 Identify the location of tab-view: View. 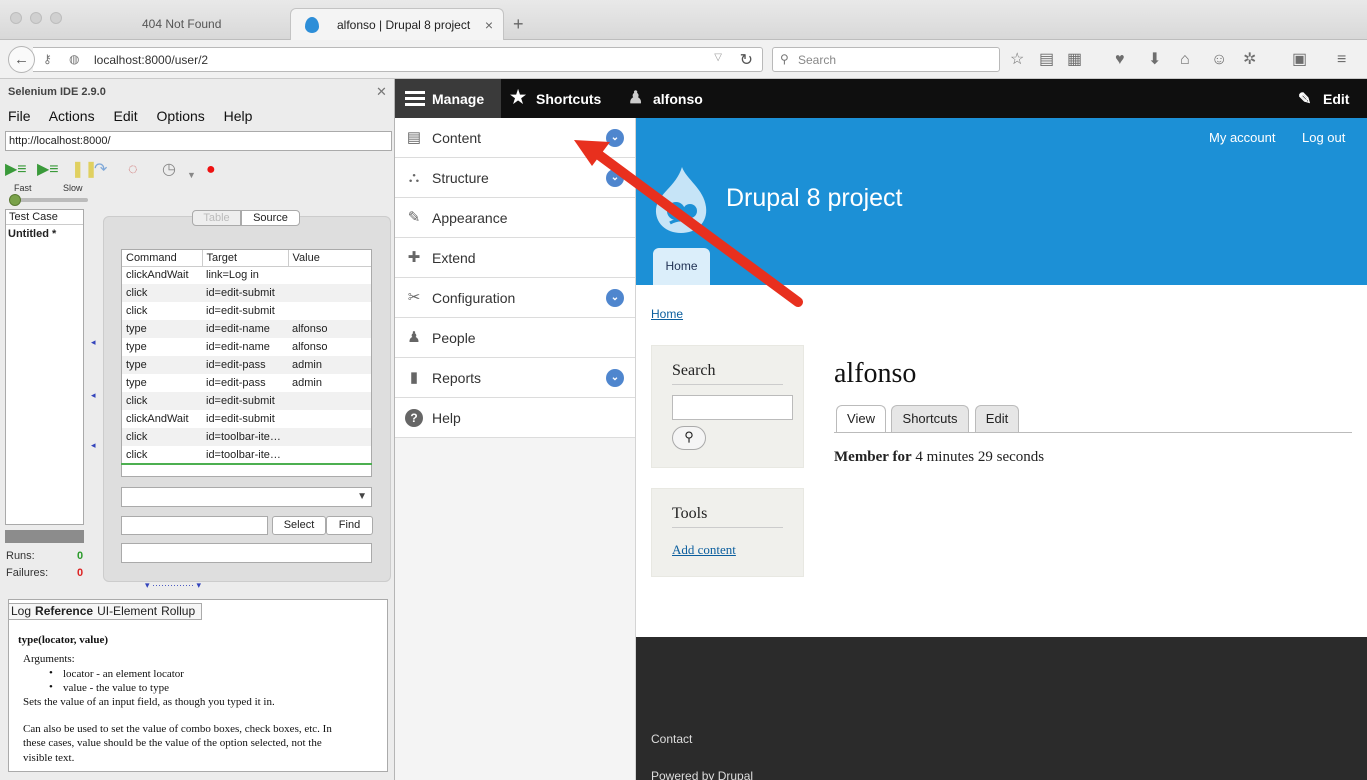
(861, 418).